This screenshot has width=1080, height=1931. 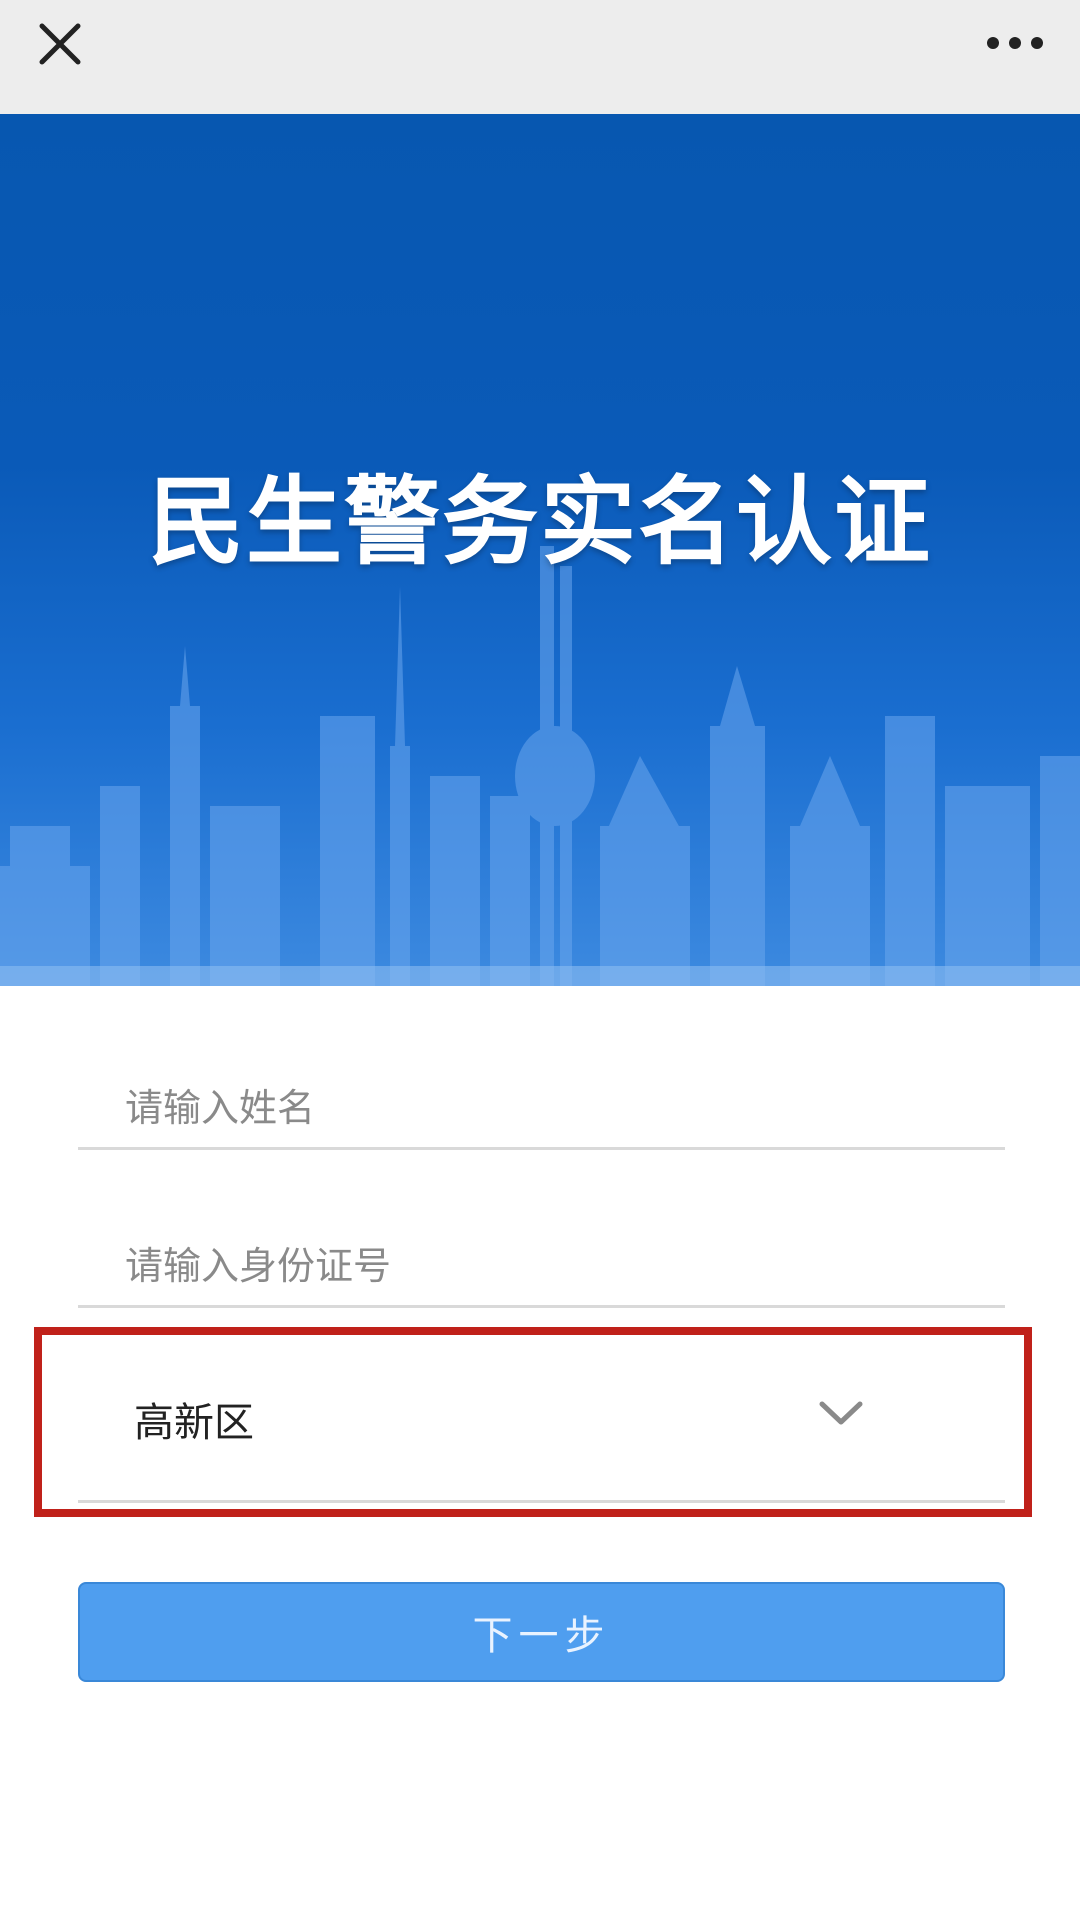 I want to click on name-field, so click(x=541, y=1108).